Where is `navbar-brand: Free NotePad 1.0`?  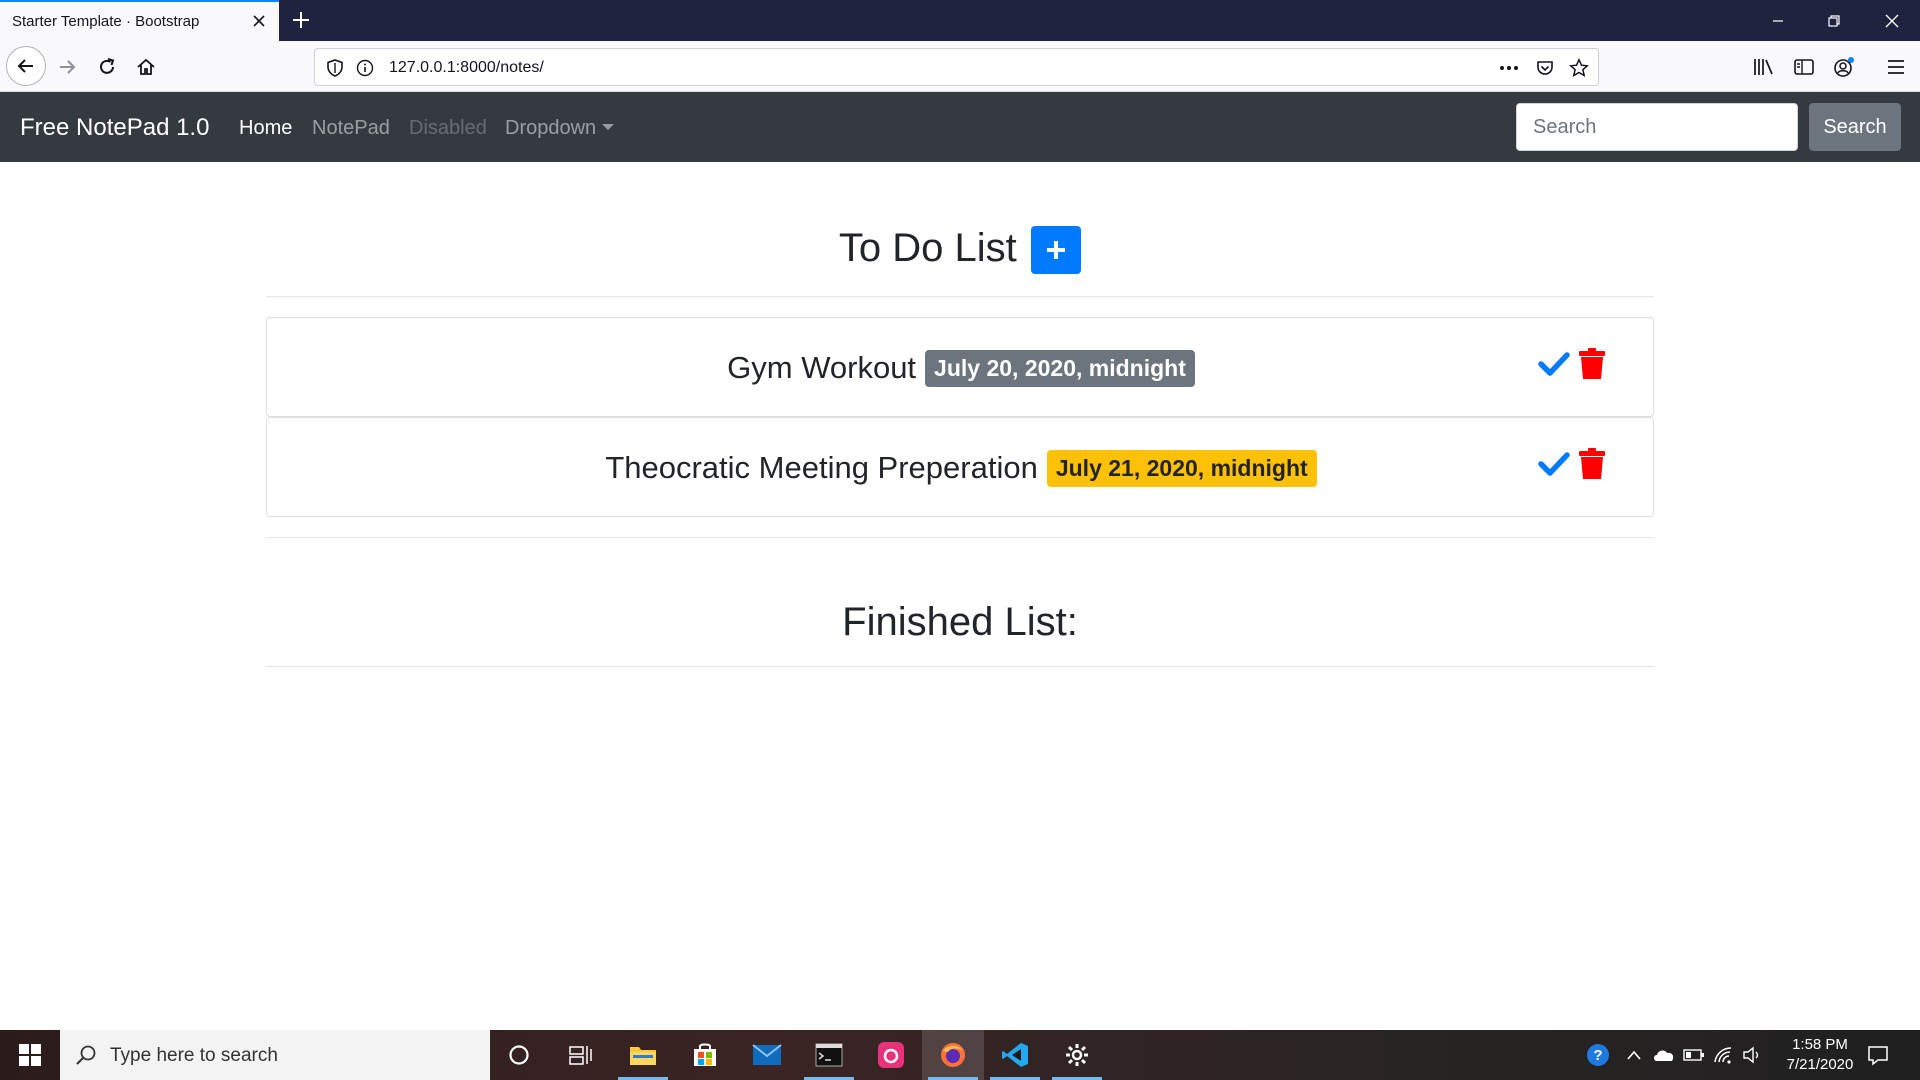 navbar-brand: Free NotePad 1.0 is located at coordinates (114, 128).